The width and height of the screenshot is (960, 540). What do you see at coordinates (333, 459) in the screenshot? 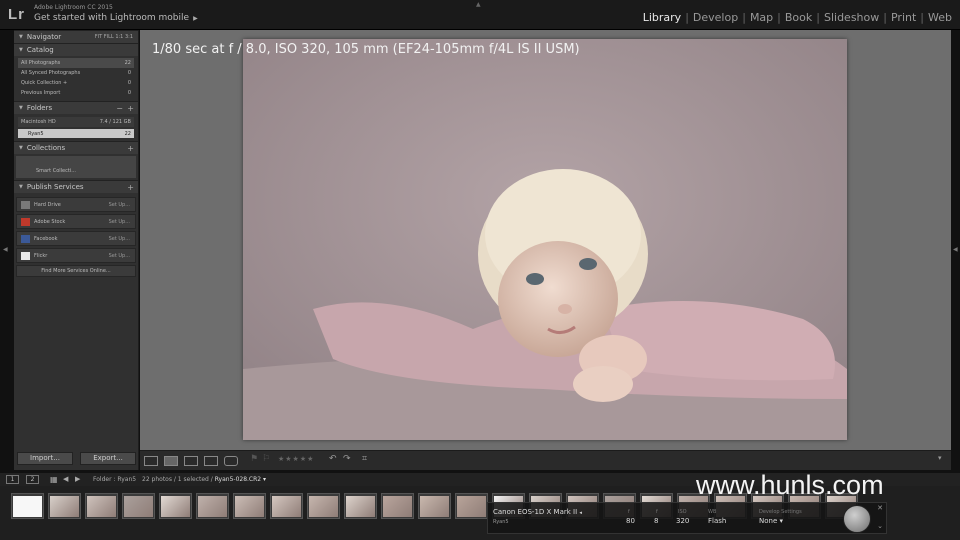
I see `rotate-left-icon: ↶` at bounding box center [333, 459].